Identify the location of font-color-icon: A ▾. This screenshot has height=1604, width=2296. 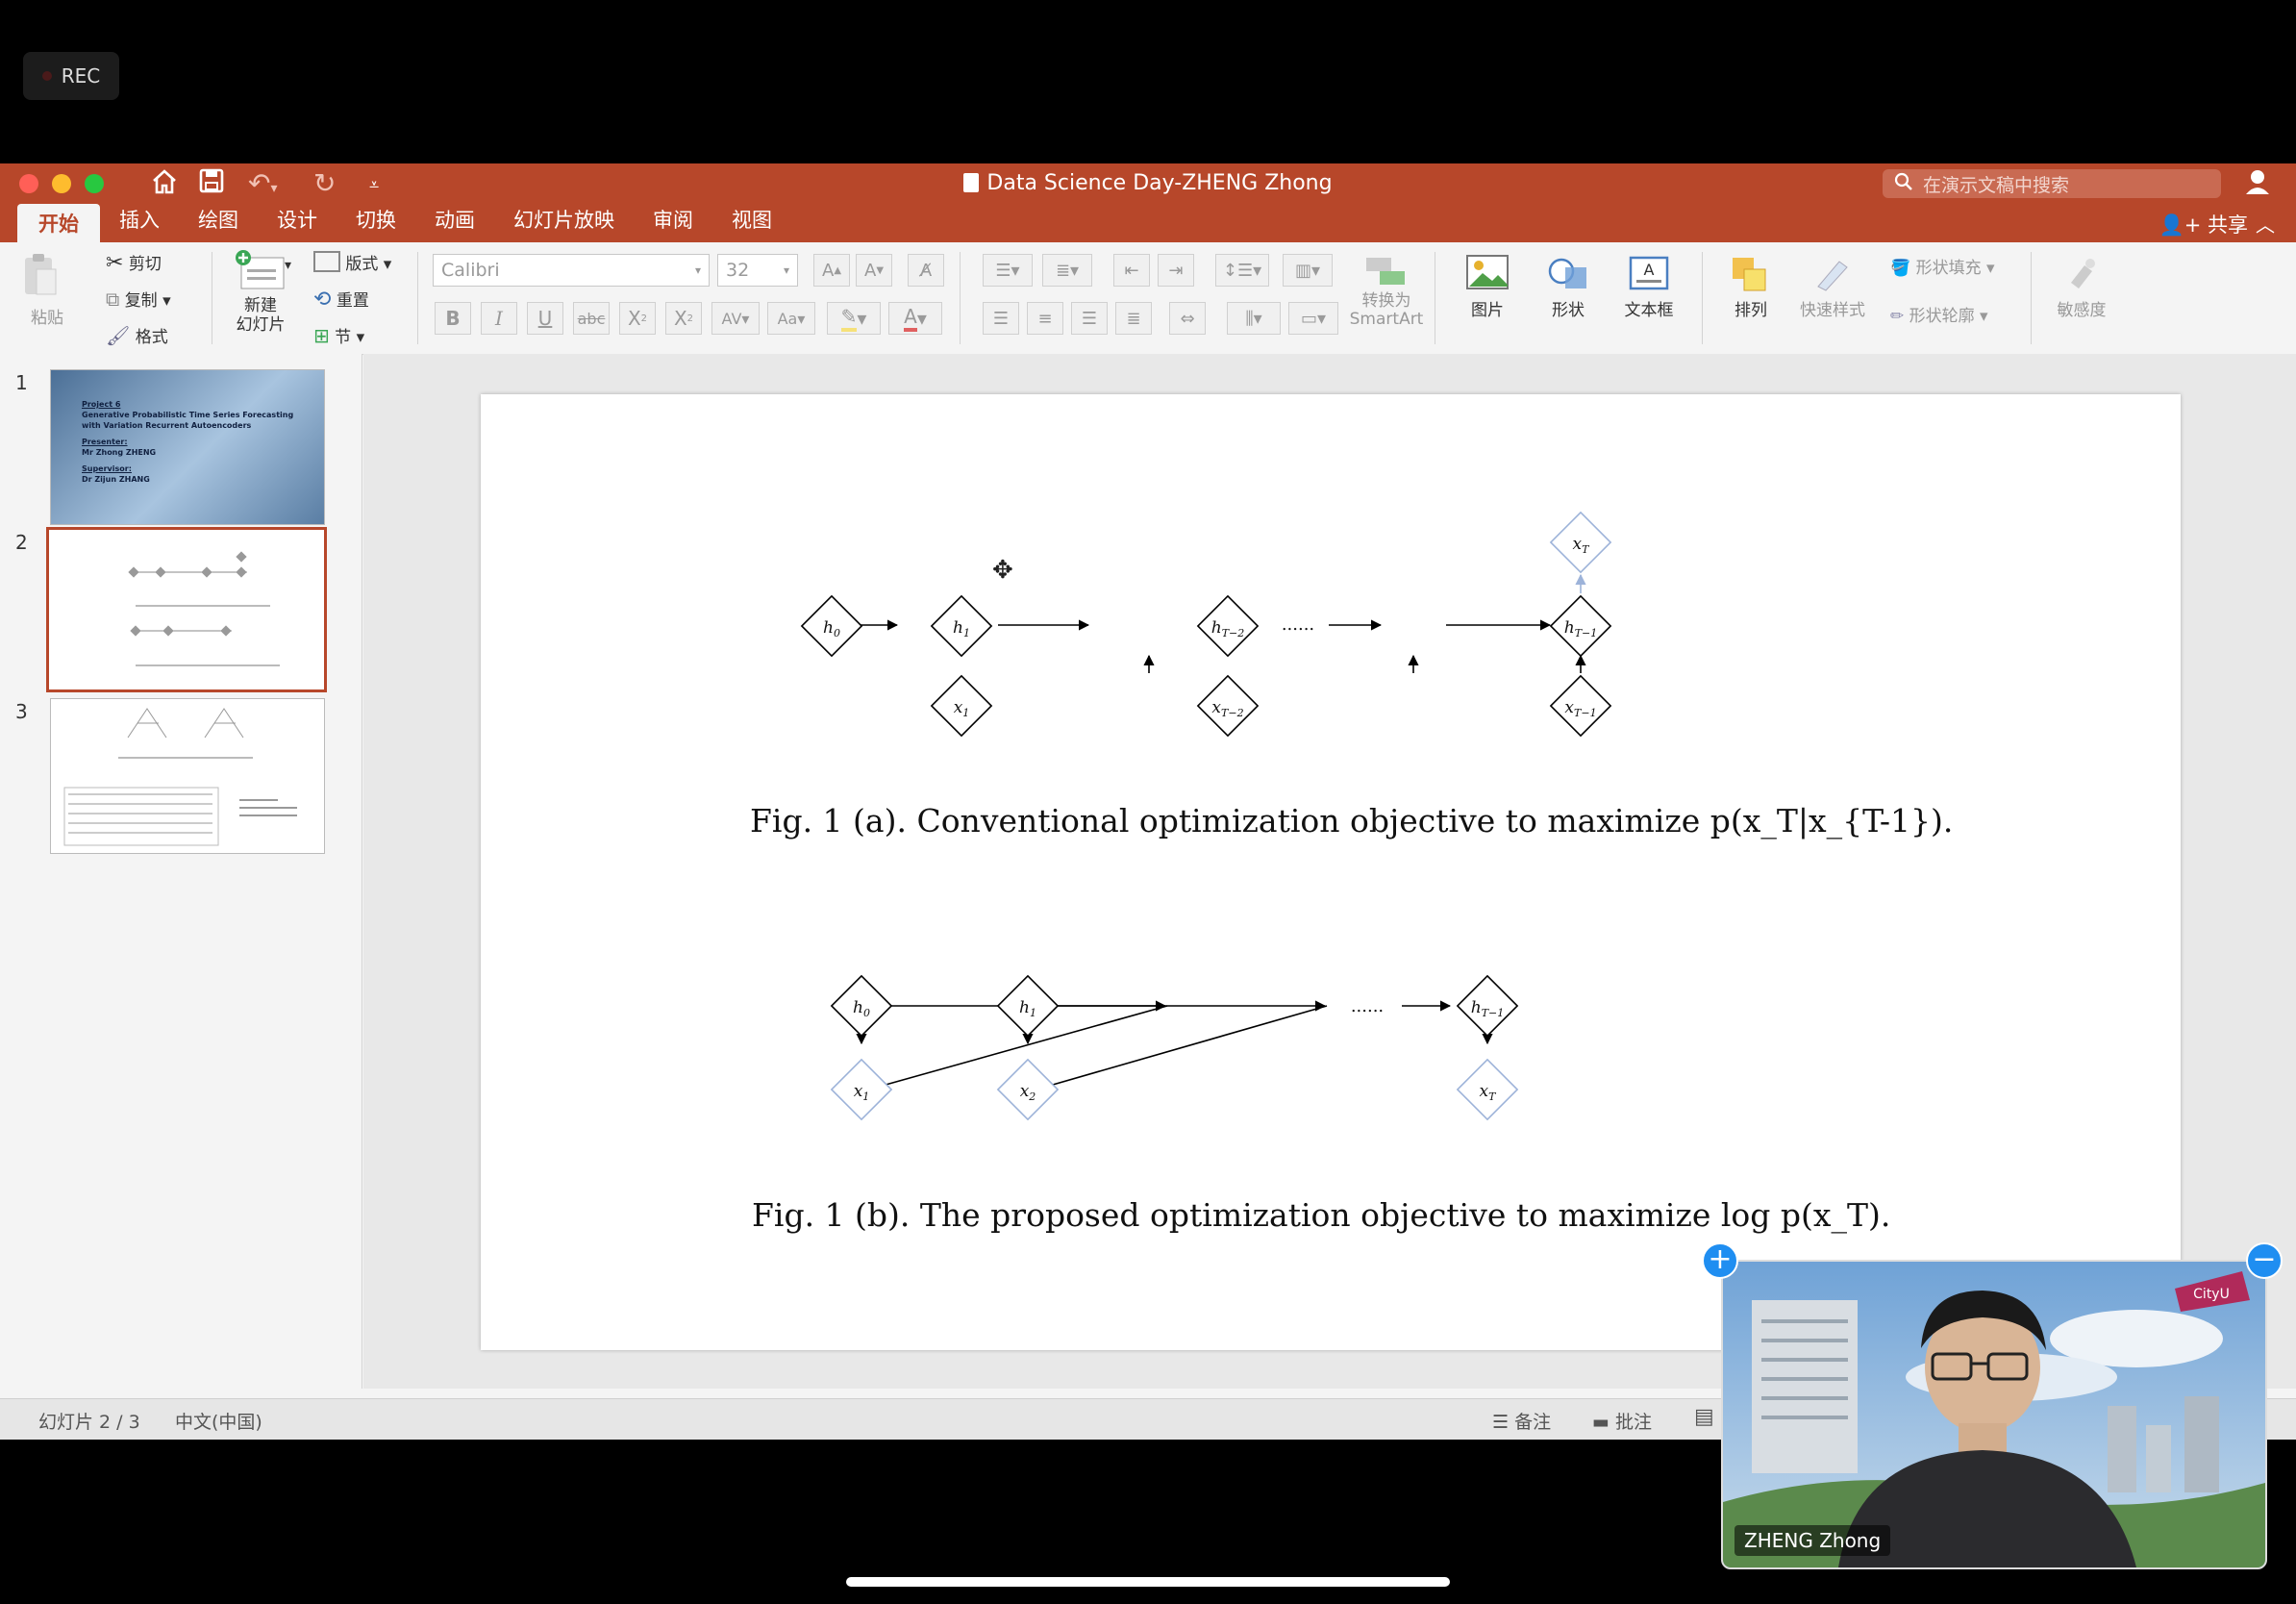
(915, 318).